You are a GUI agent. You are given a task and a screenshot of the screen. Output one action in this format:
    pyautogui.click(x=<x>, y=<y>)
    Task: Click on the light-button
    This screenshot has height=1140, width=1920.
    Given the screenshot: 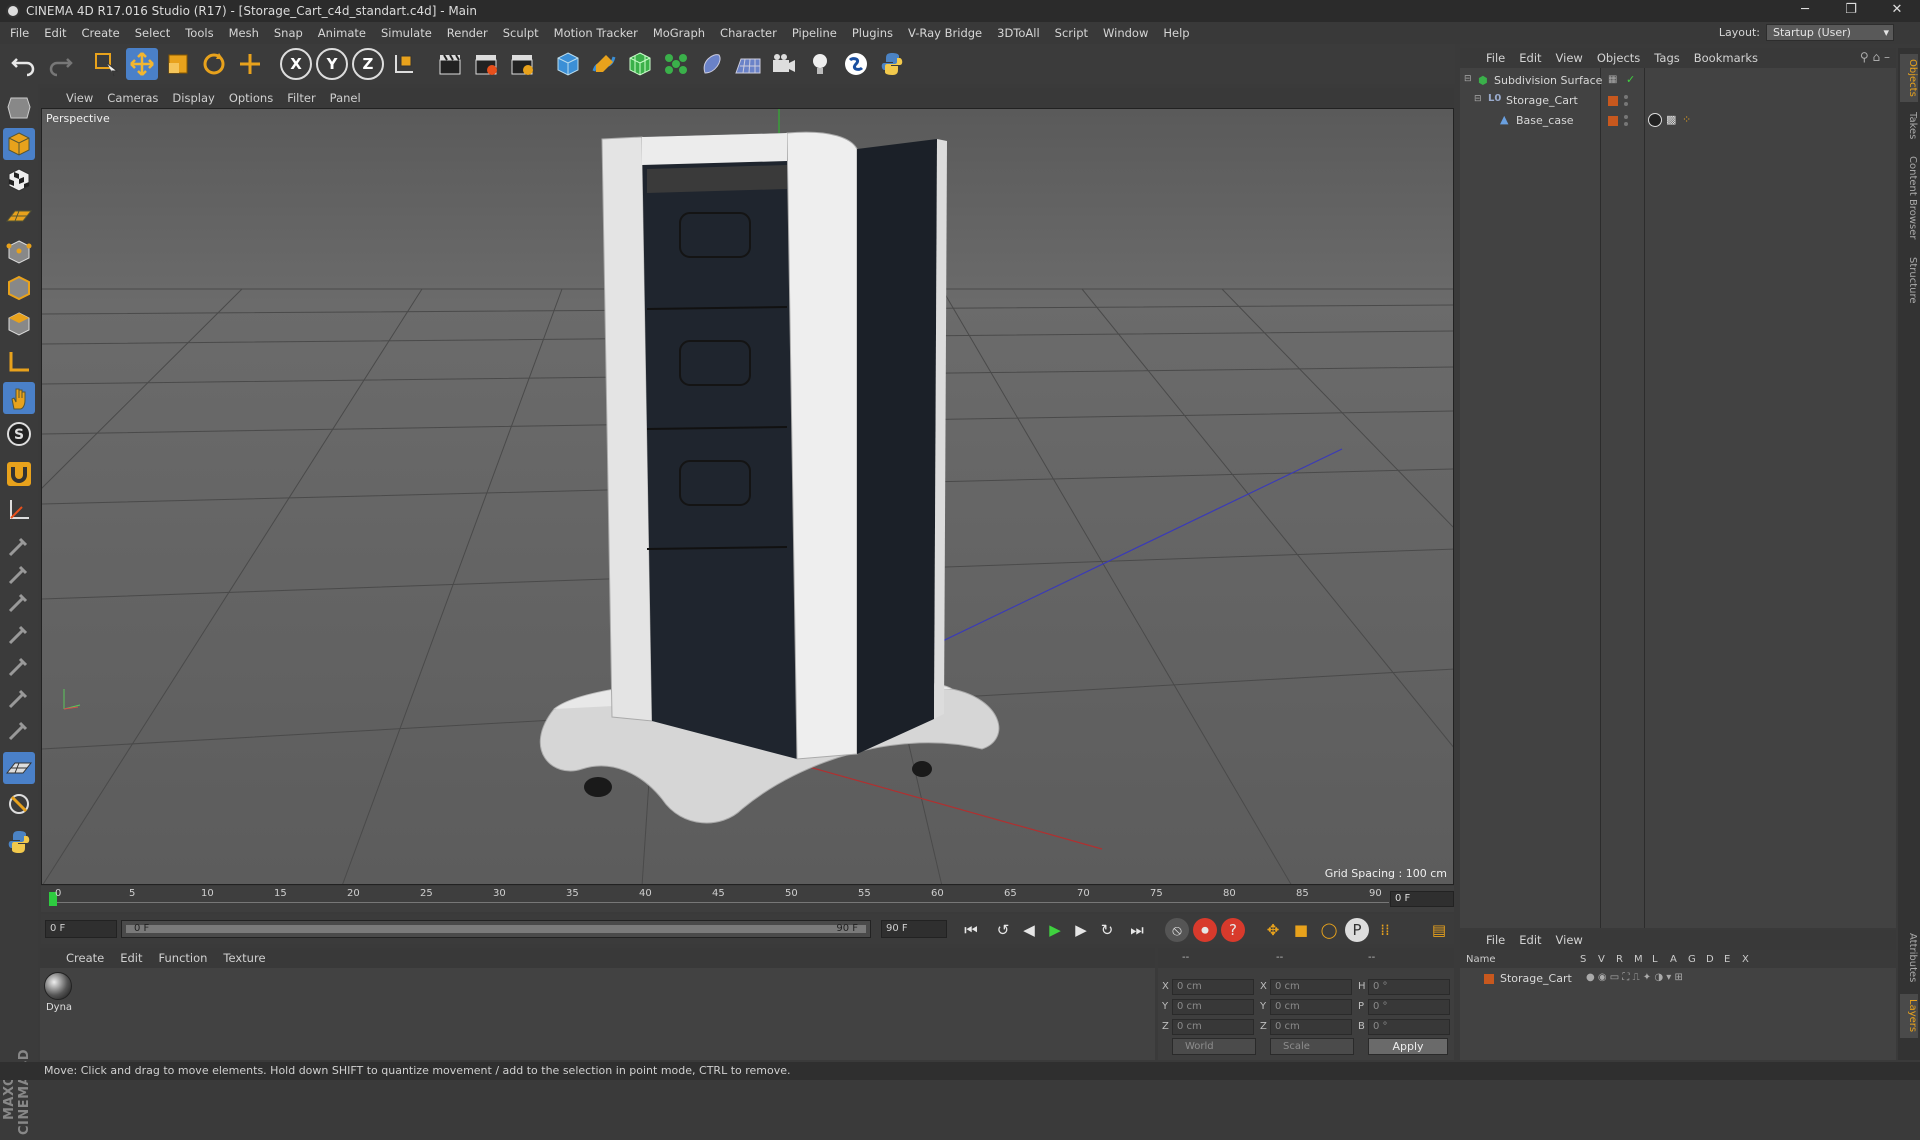 What is the action you would take?
    pyautogui.click(x=820, y=64)
    